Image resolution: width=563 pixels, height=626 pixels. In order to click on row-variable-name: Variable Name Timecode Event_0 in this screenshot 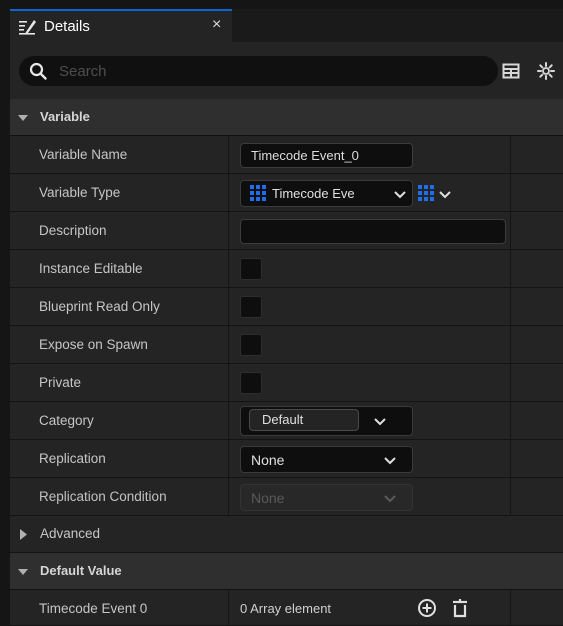, I will do `click(286, 155)`.